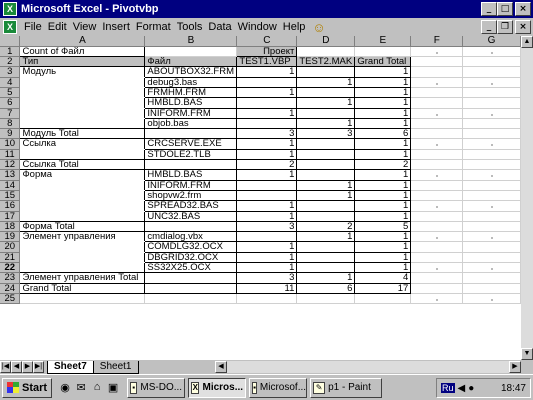 The width and height of the screenshot is (533, 400). What do you see at coordinates (82, 72) in the screenshot?
I see `cell-a-3: Модуль` at bounding box center [82, 72].